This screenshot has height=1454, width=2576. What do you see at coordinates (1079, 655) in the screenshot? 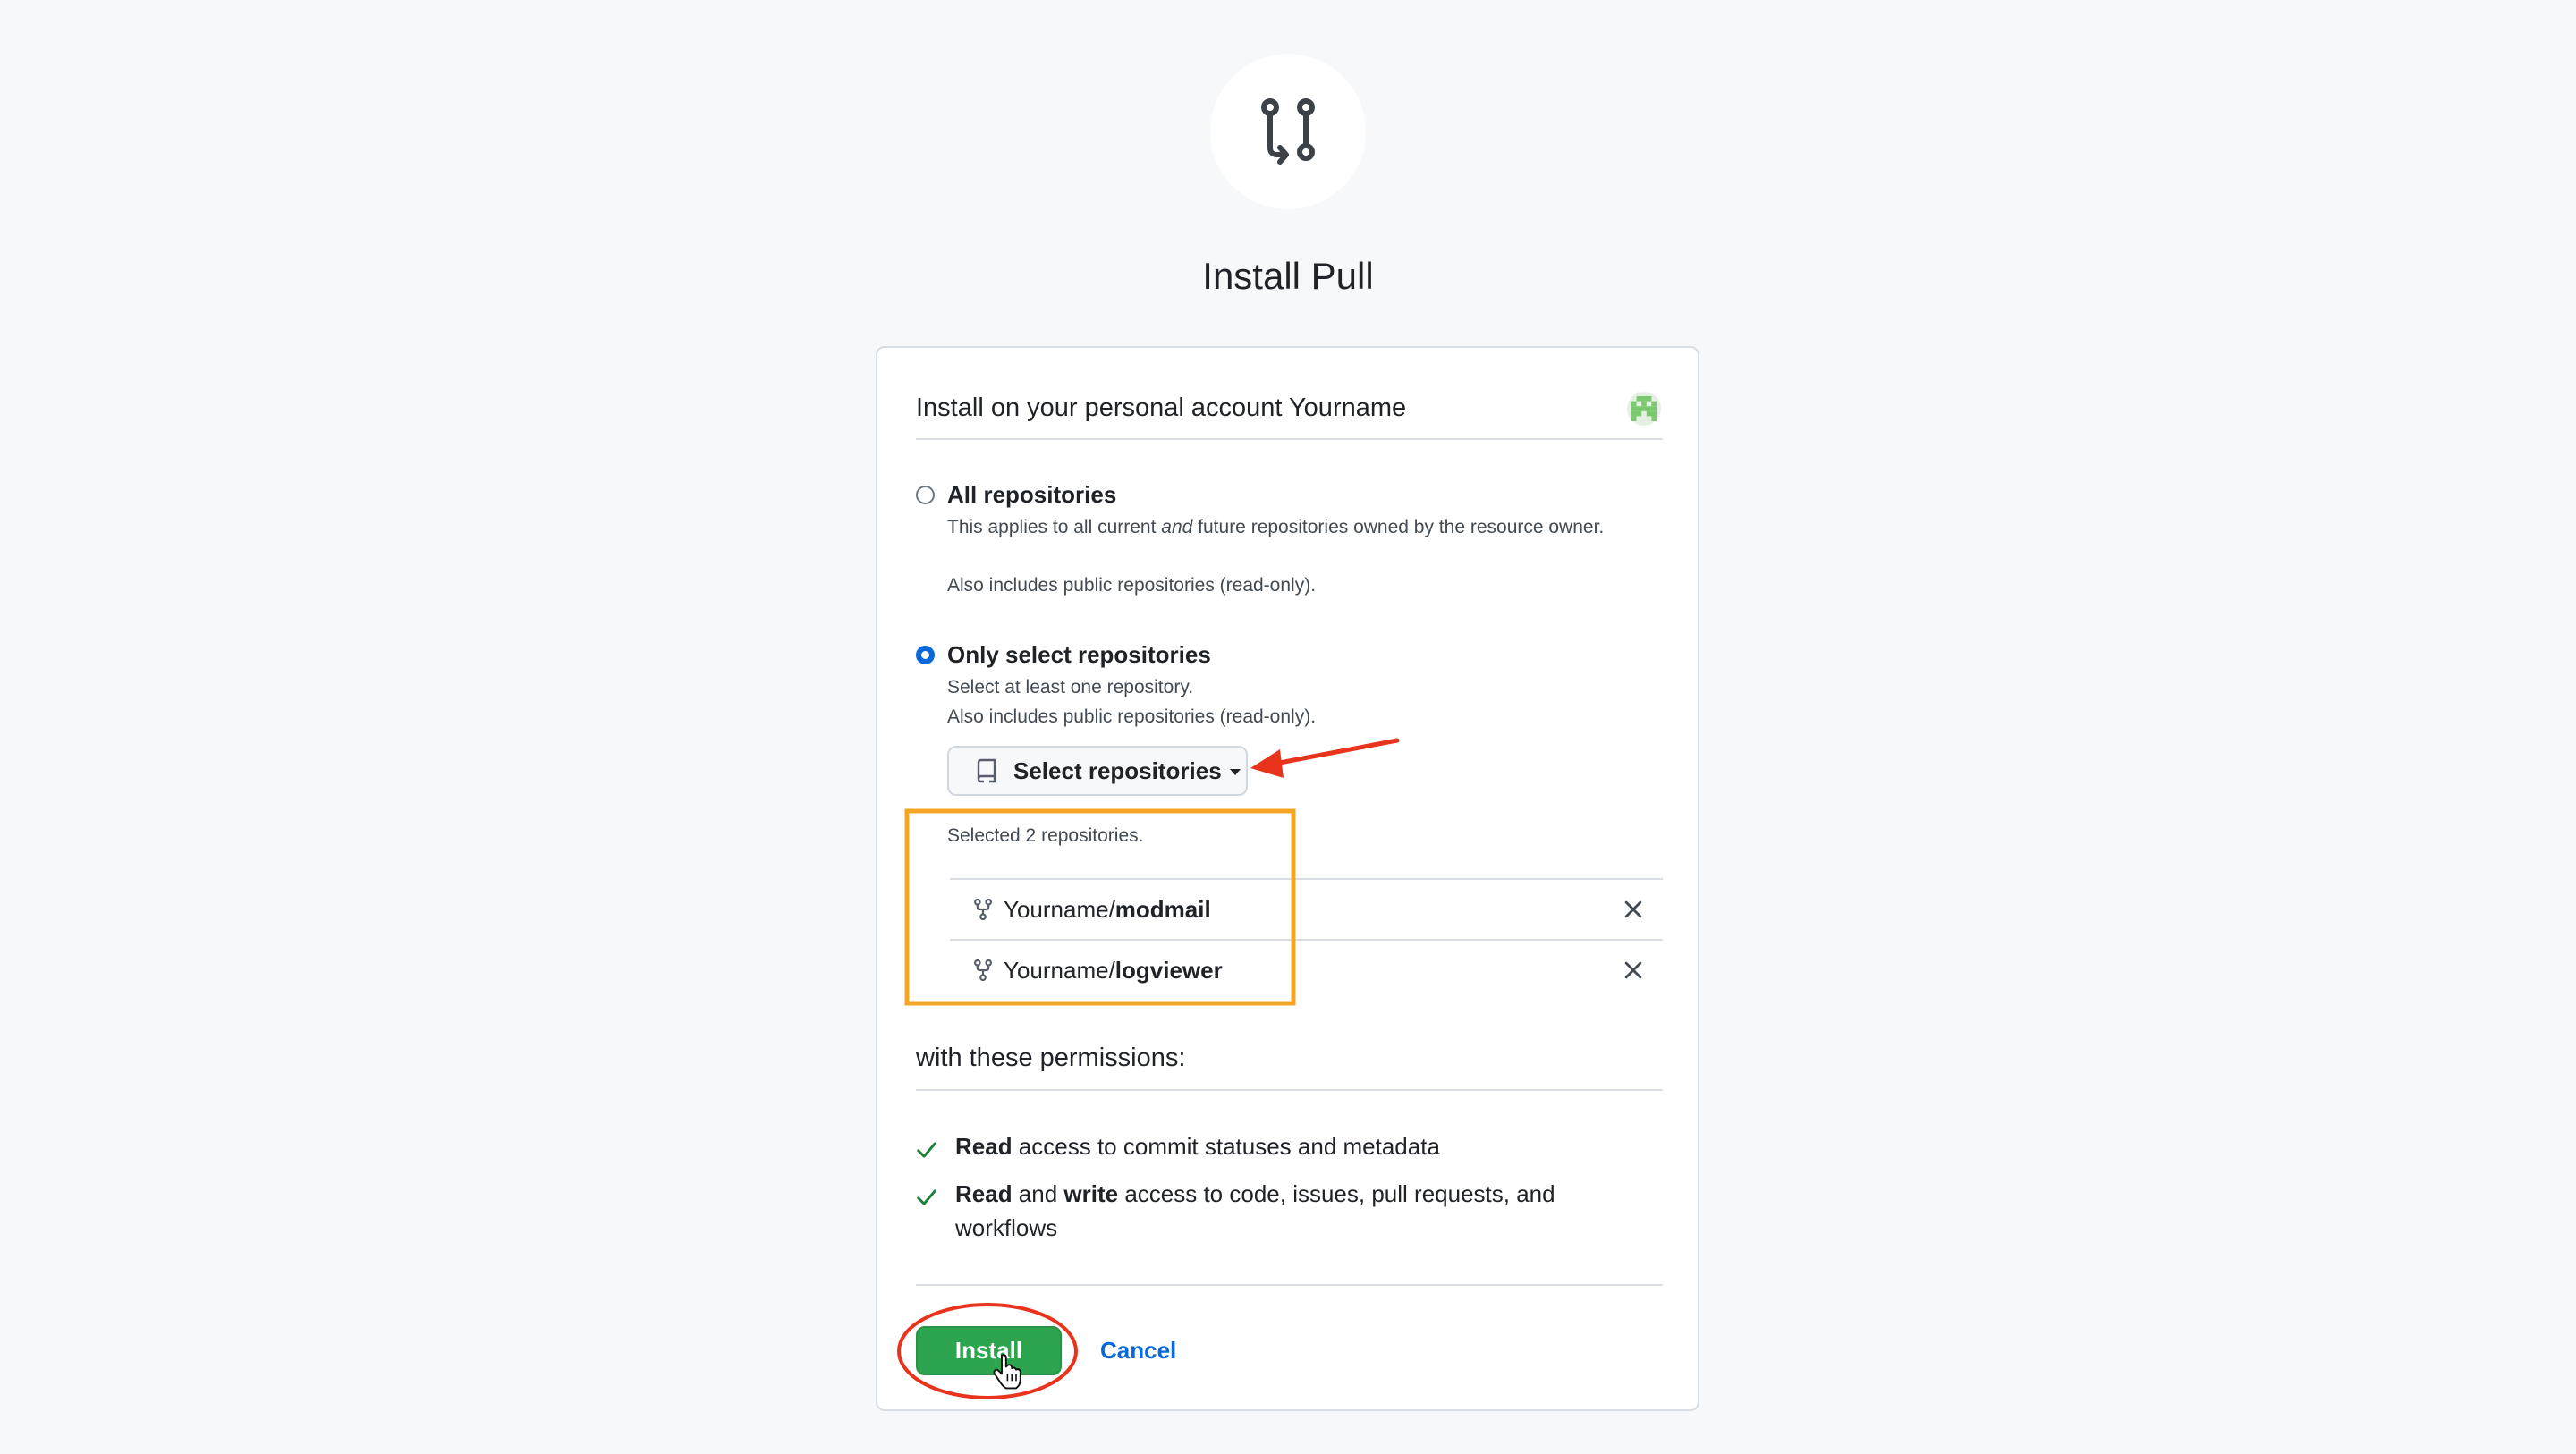
I see `select-repositories-label: Only select repositories` at bounding box center [1079, 655].